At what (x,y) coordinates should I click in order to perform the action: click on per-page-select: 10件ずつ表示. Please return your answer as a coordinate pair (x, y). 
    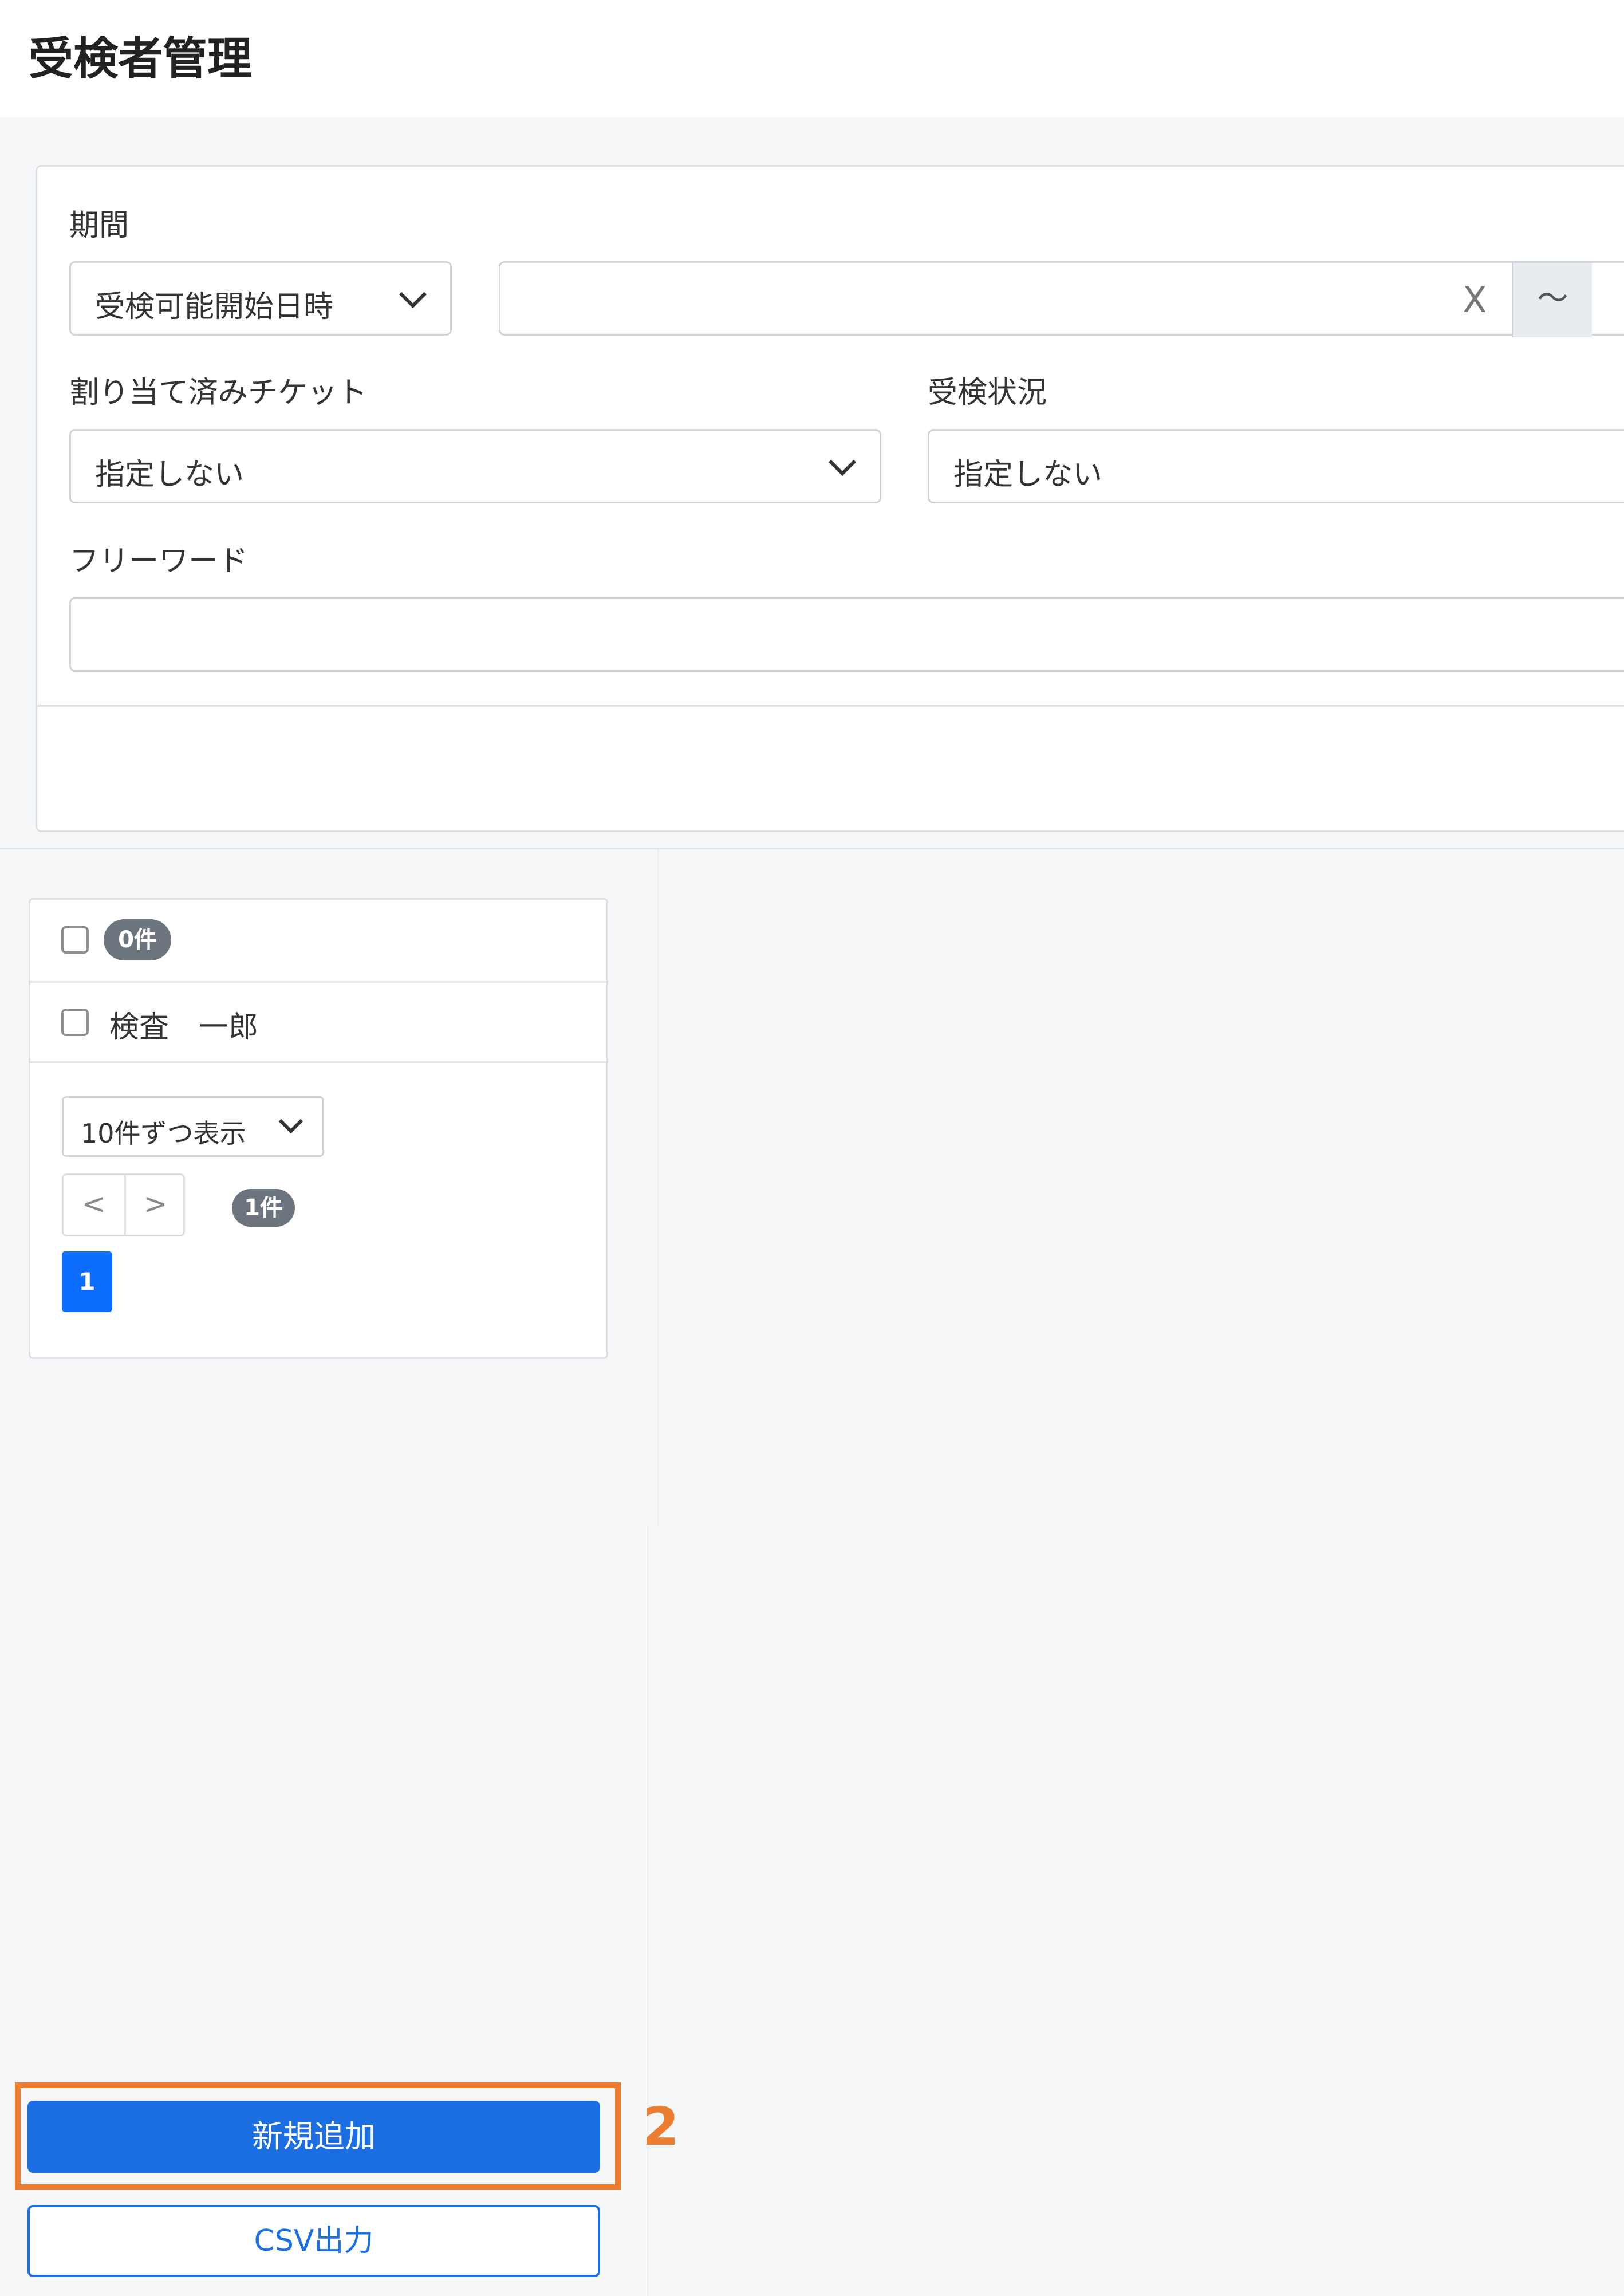
    Looking at the image, I should click on (193, 1126).